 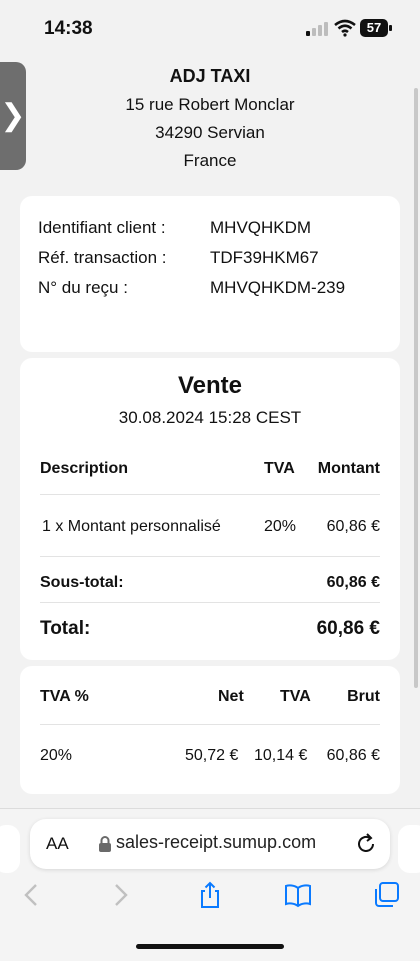 I want to click on cellular-signal-icon, so click(x=317, y=29).